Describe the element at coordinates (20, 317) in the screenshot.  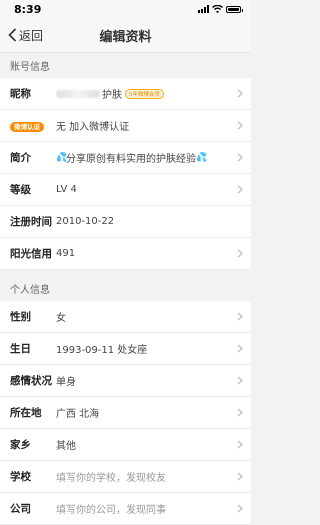
I see `gender-label: 性别` at that location.